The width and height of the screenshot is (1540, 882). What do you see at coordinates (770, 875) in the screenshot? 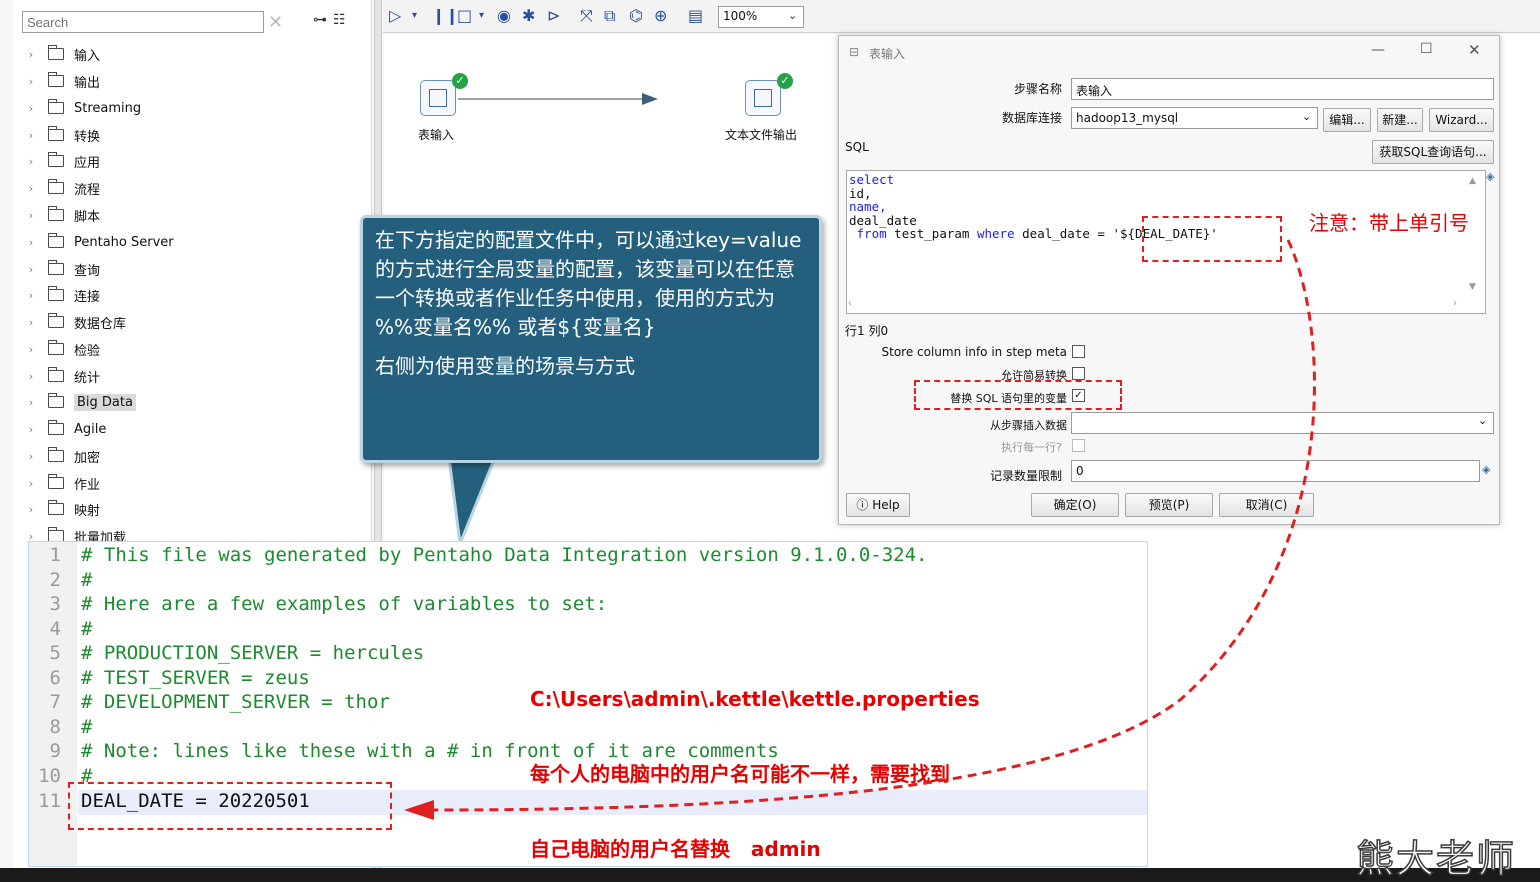
I see `bottom-bar` at bounding box center [770, 875].